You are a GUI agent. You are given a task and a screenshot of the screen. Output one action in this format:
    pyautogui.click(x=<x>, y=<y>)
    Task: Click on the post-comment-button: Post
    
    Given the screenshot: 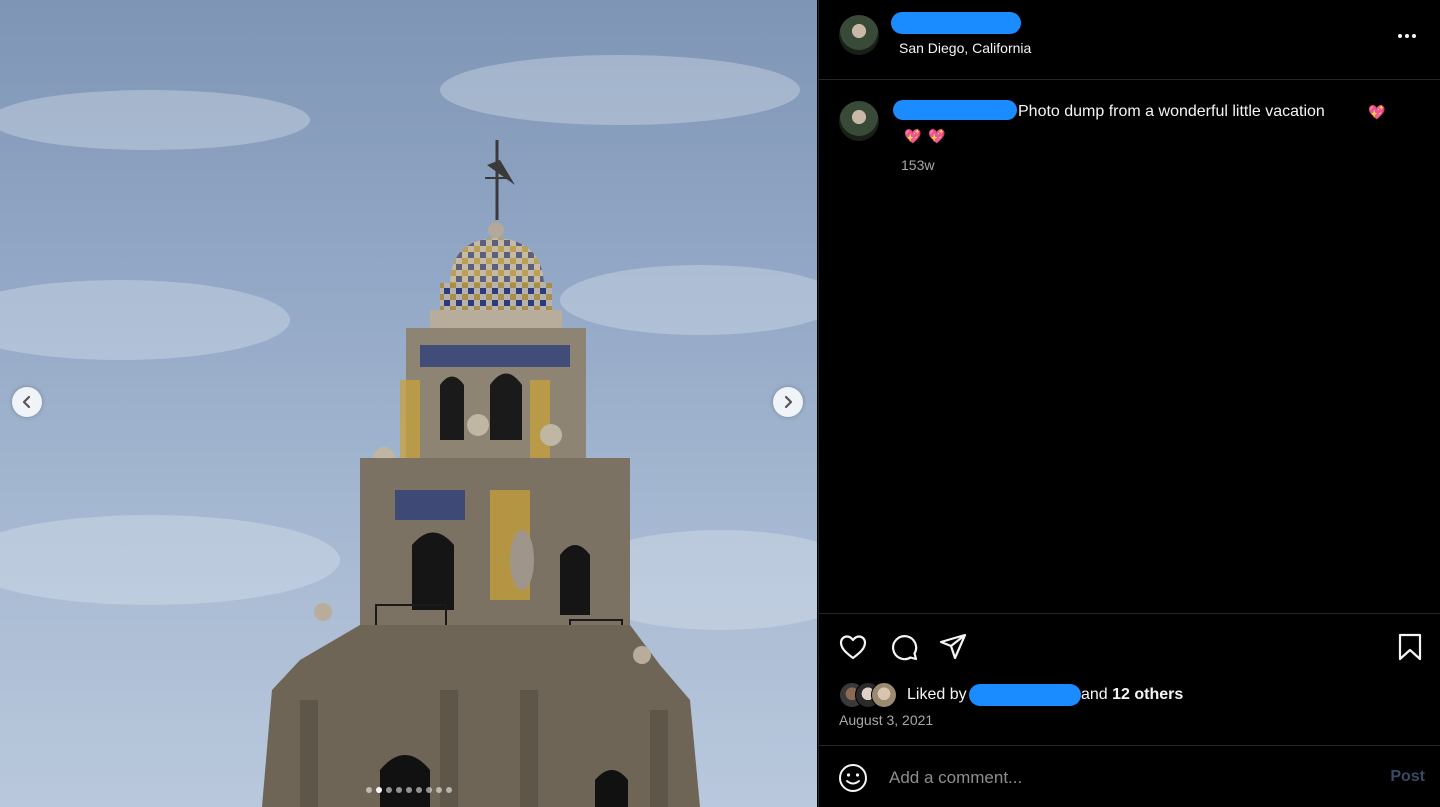 What is the action you would take?
    pyautogui.click(x=1407, y=777)
    